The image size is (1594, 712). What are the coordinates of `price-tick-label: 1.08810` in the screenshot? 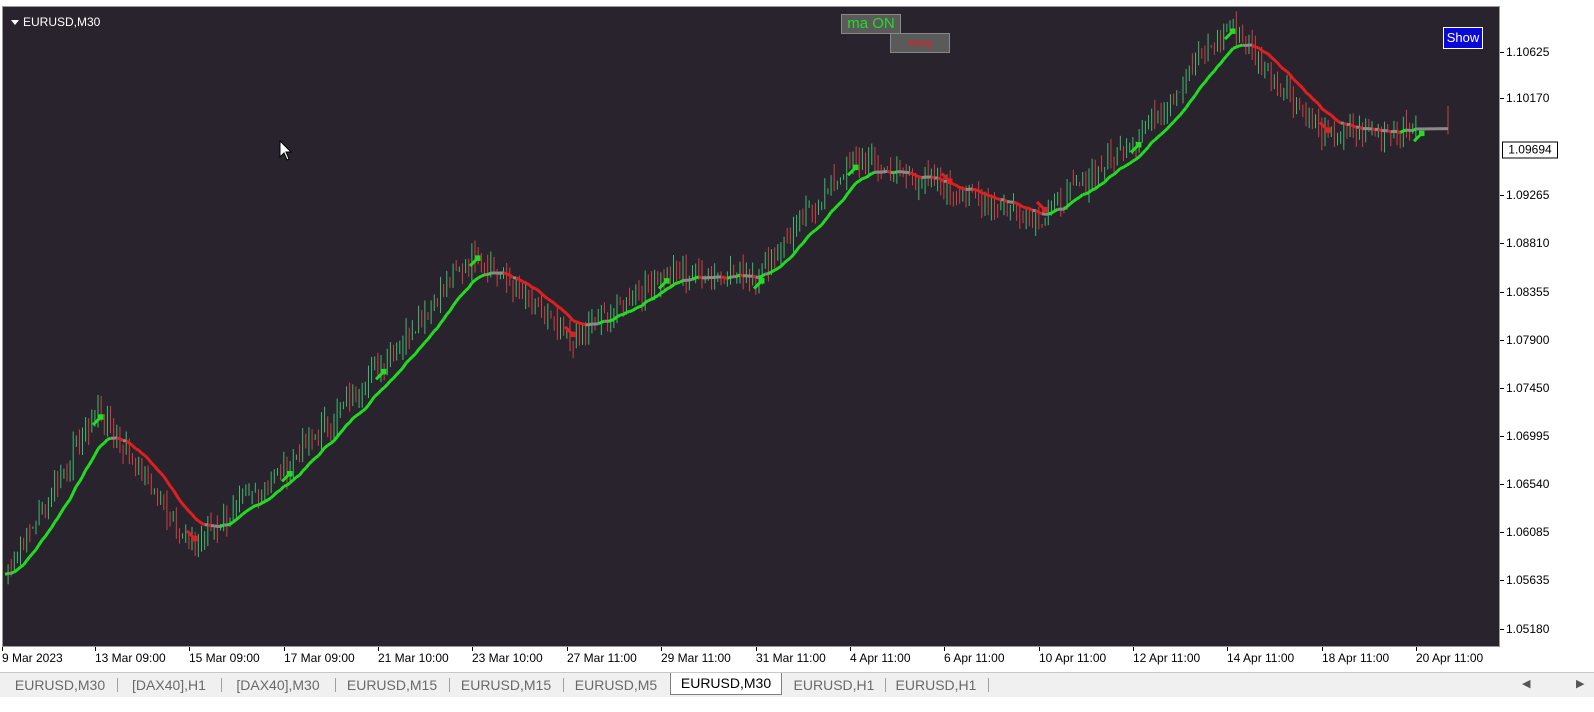 It's located at (1524, 243).